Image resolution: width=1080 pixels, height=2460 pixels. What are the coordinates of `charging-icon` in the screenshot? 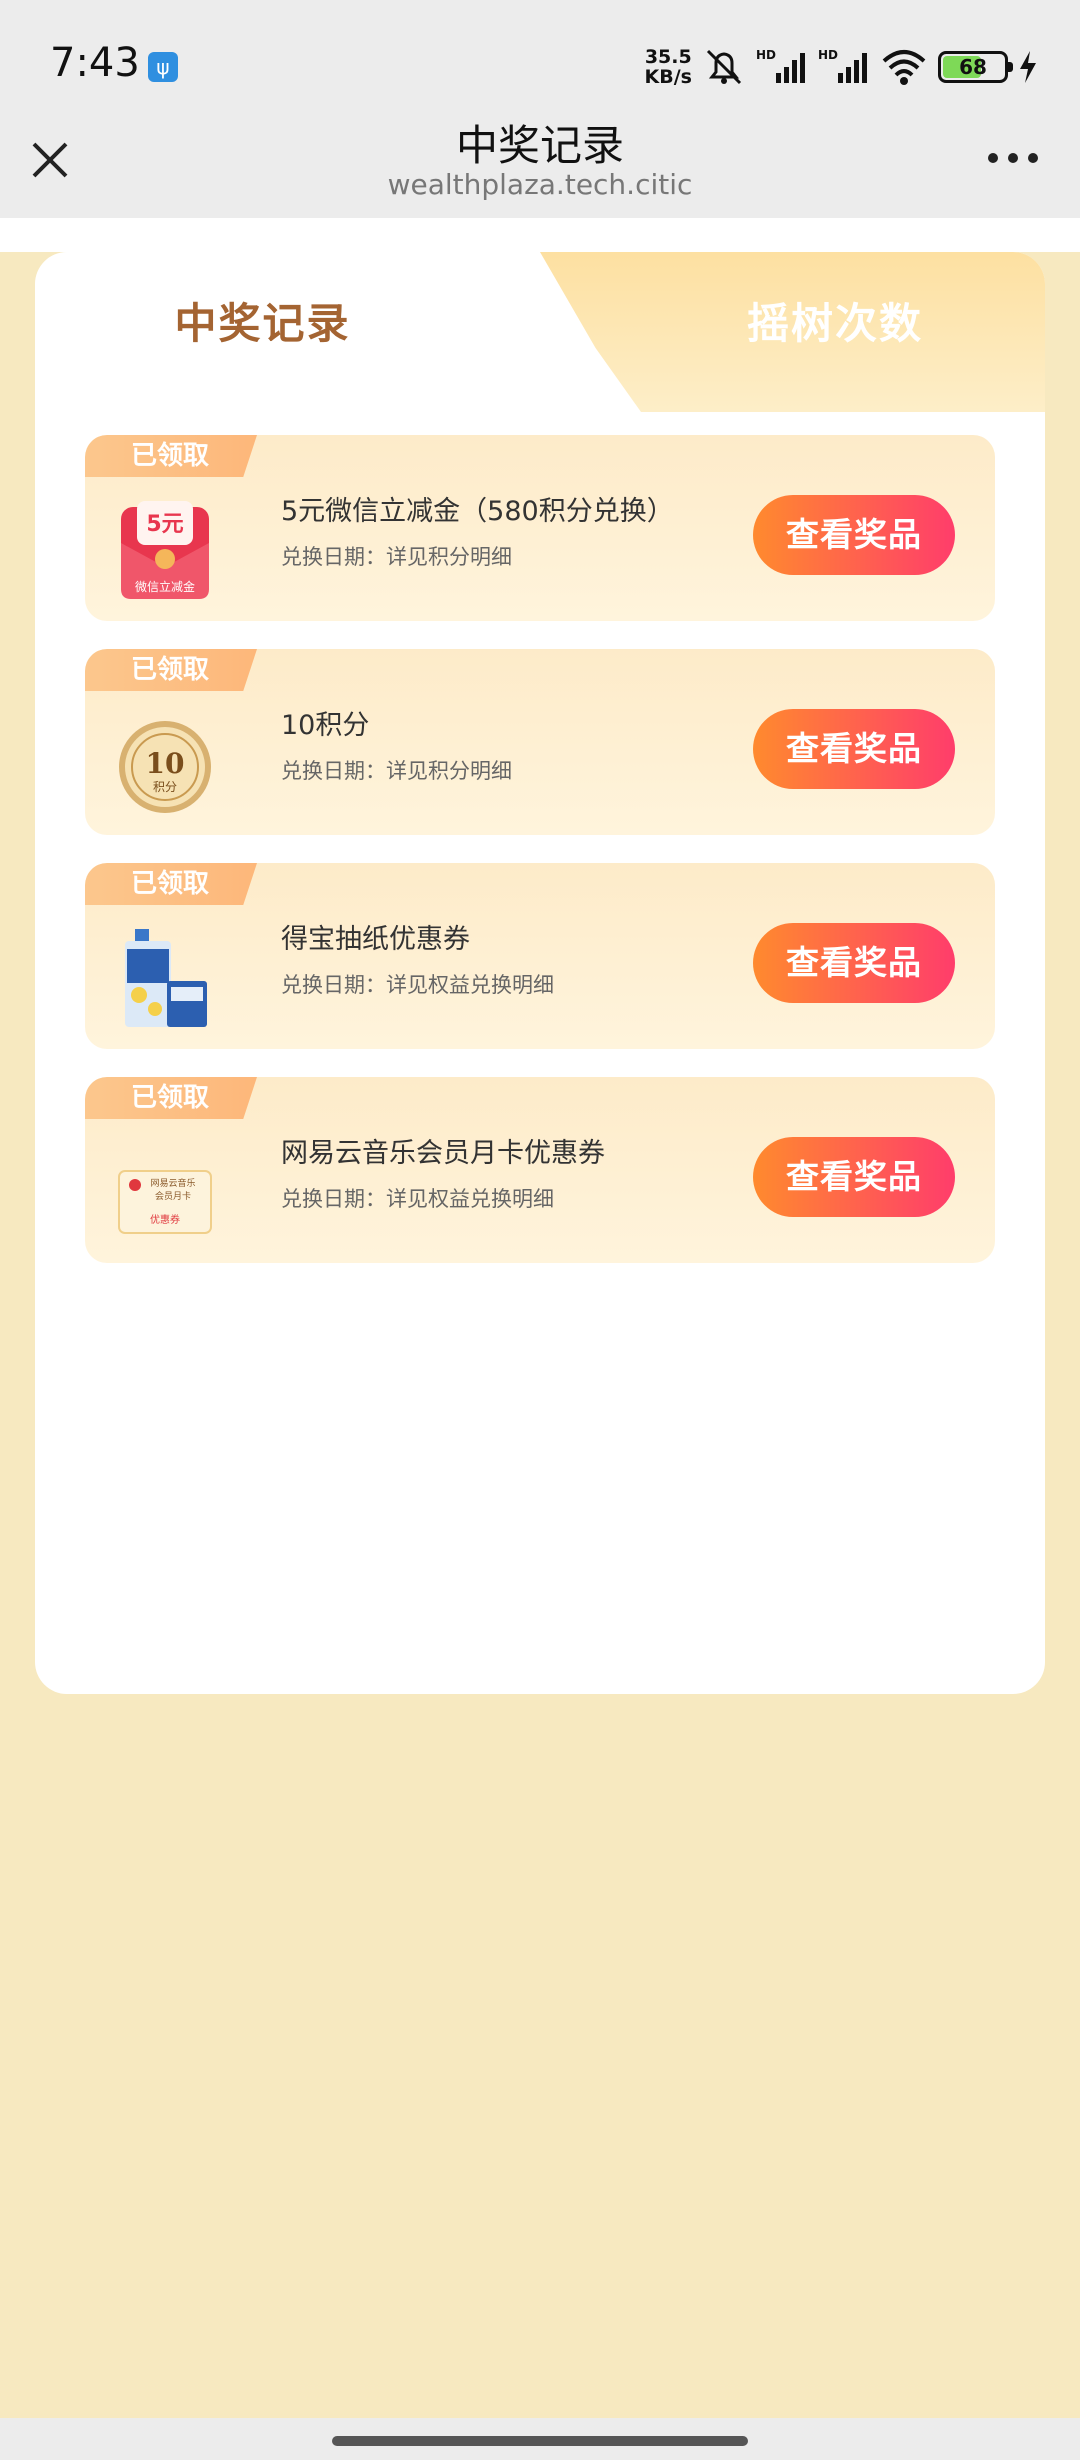 It's located at (1028, 67).